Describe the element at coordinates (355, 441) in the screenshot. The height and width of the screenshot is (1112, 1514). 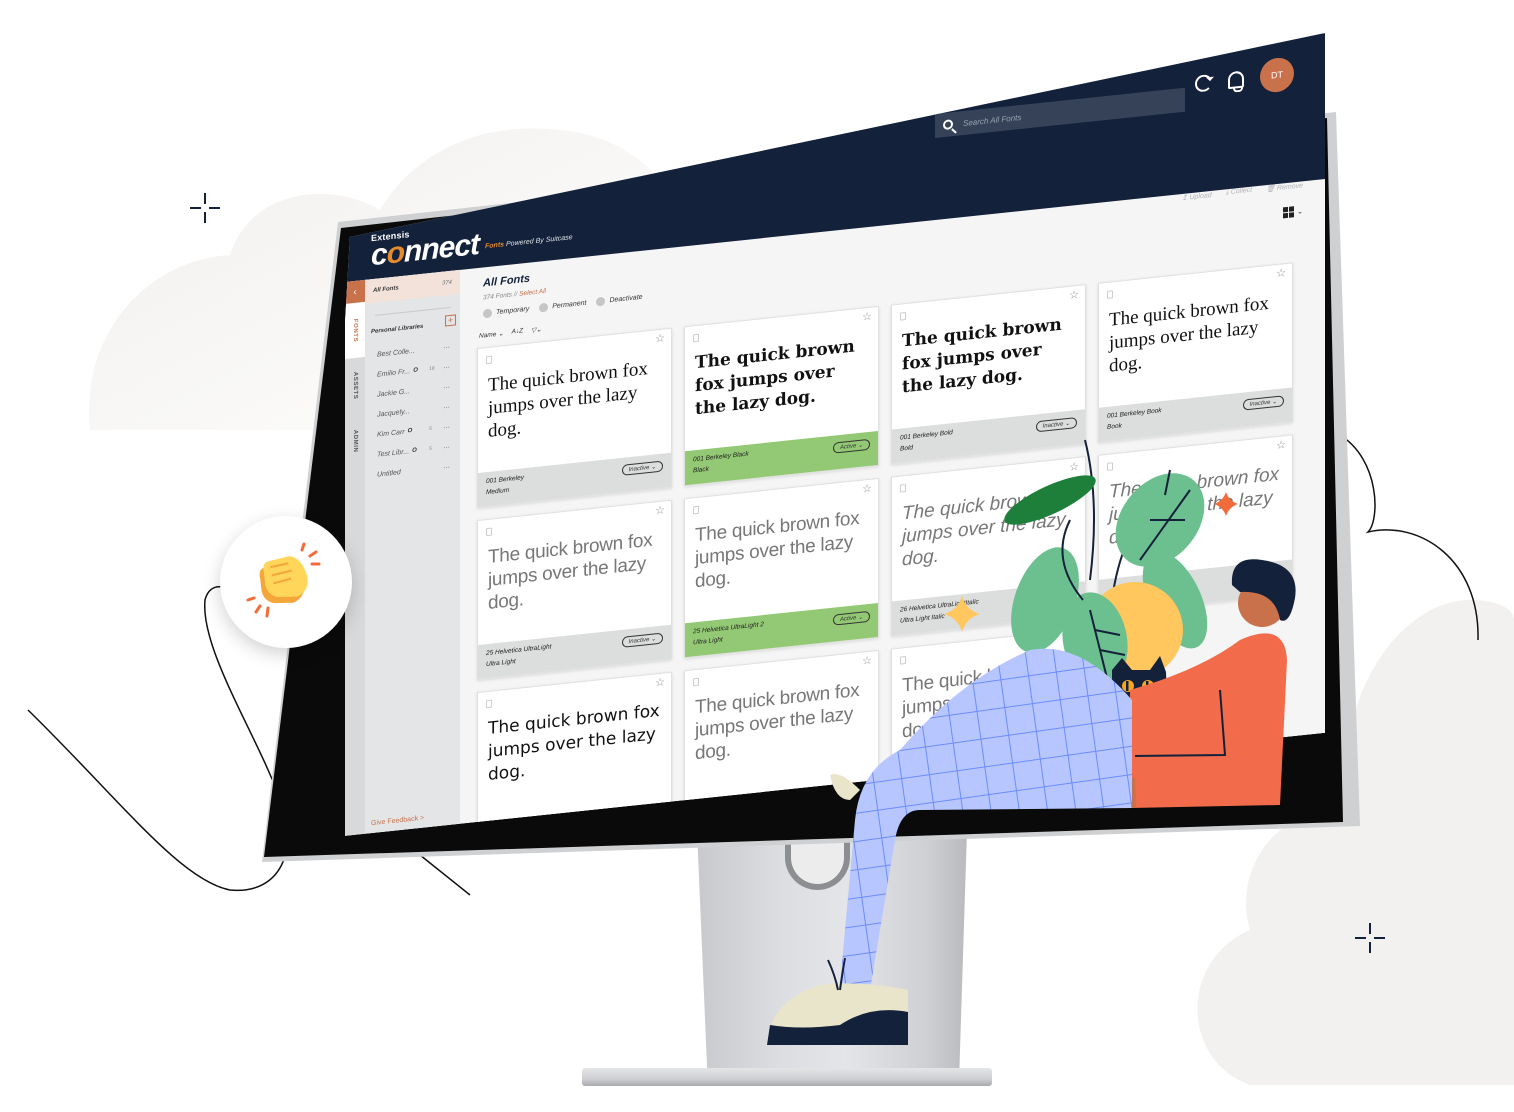
I see `tab-admin: ADMIN` at that location.